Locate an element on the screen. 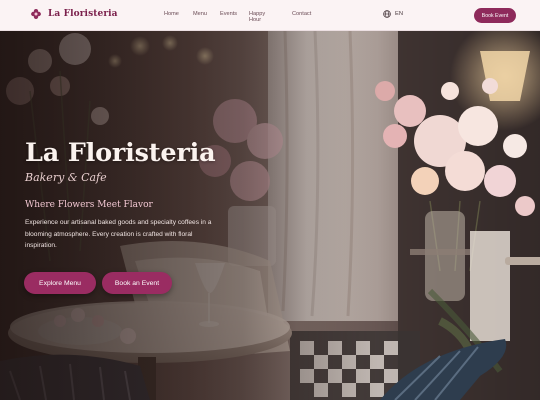 Image resolution: width=540 pixels, height=400 pixels. book-event-button: Book Event is located at coordinates (495, 15).